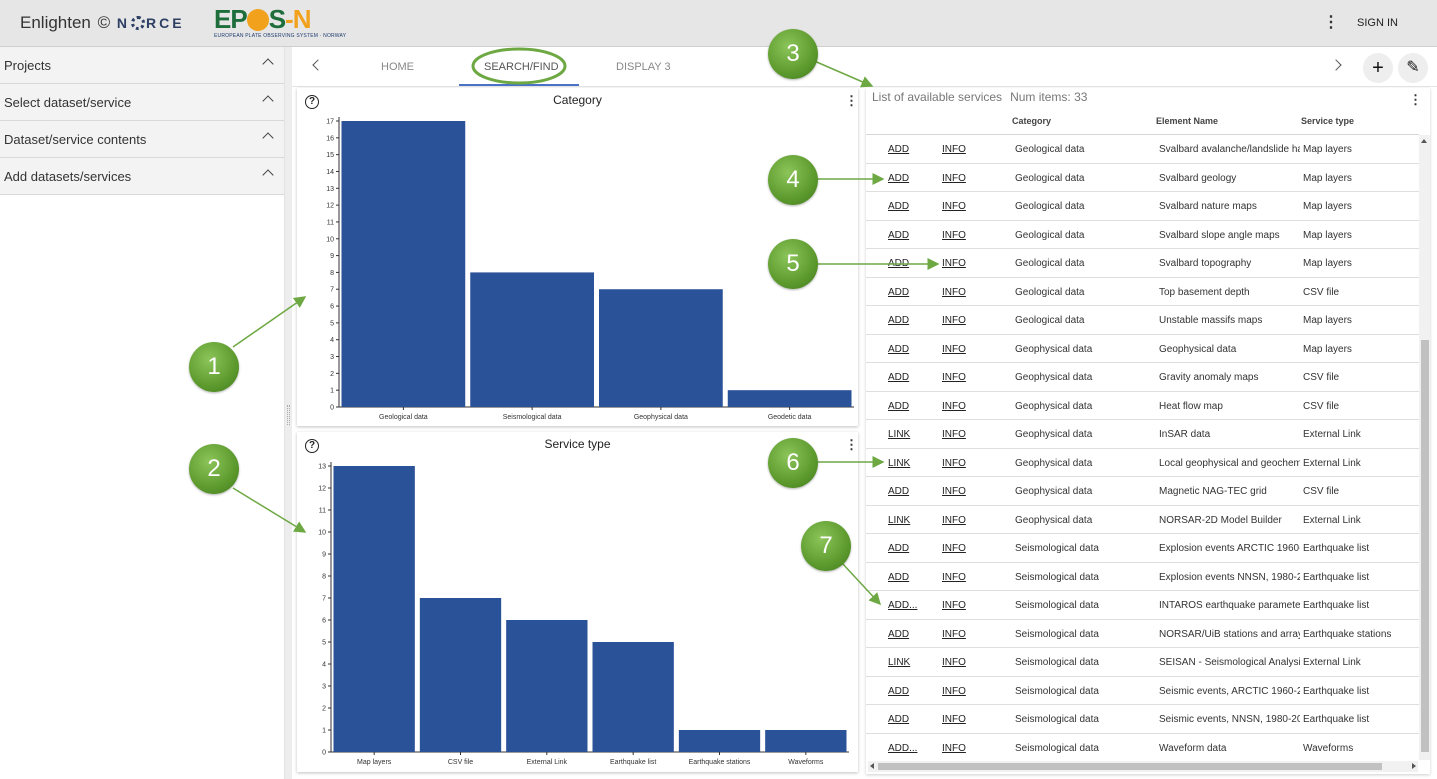 This screenshot has height=779, width=1437. What do you see at coordinates (643, 67) in the screenshot?
I see `tab-display-3: DISPLAY 3` at bounding box center [643, 67].